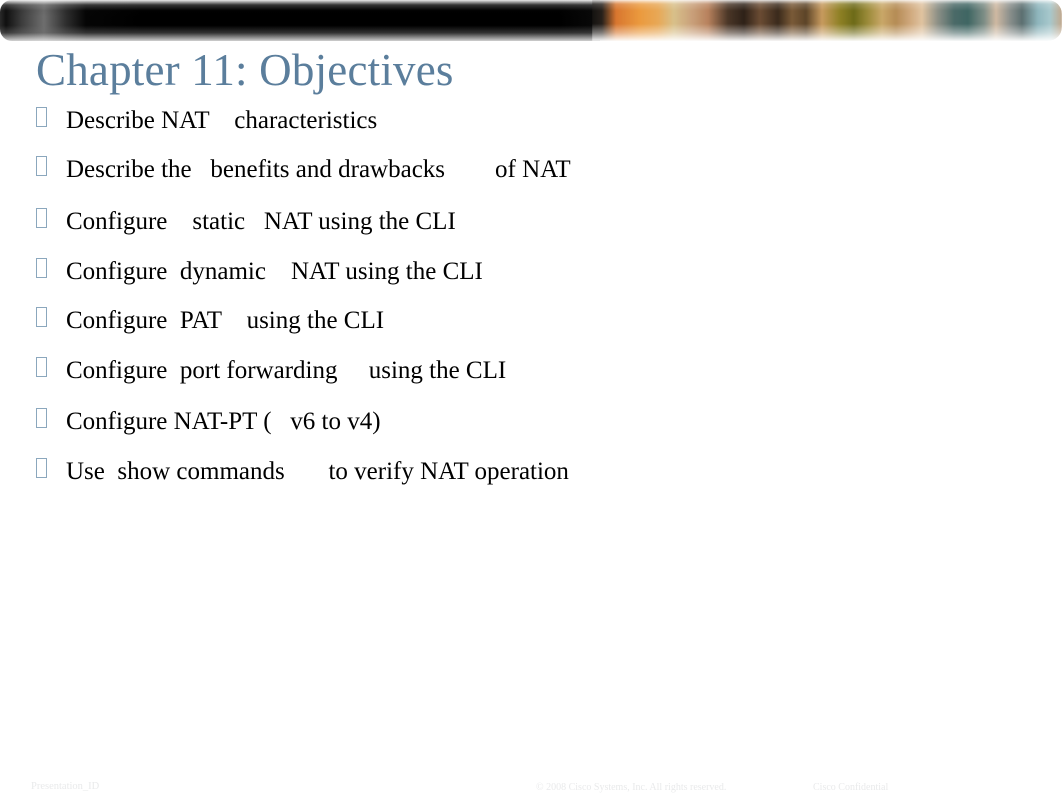 This screenshot has width=1062, height=797. I want to click on bullet-item: Configure PAT using the CLI, so click(536, 320).